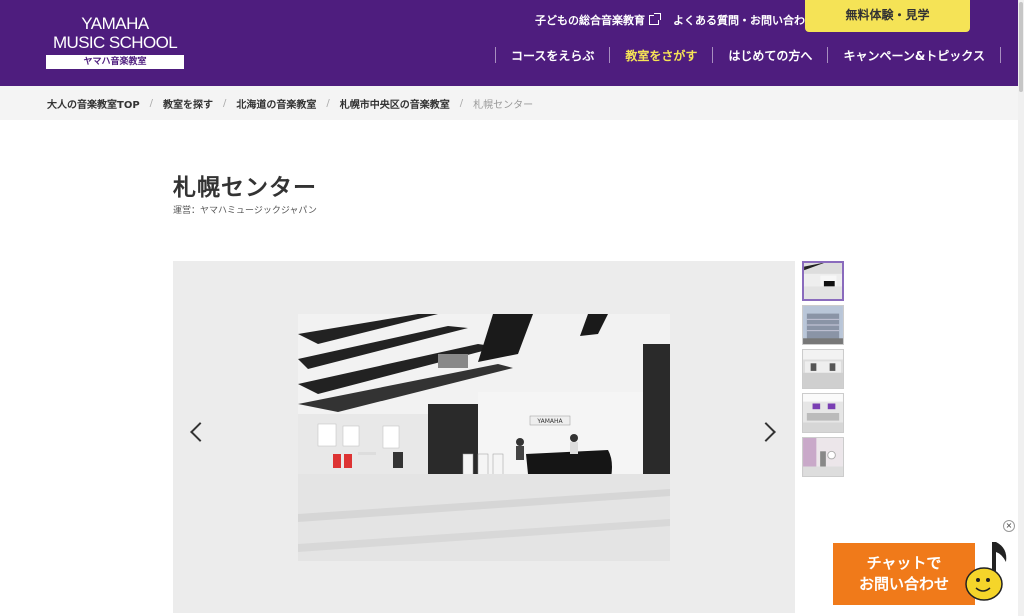 This screenshot has height=616, width=1024. Describe the element at coordinates (1009, 526) in the screenshot. I see `close-icon: ×` at that location.